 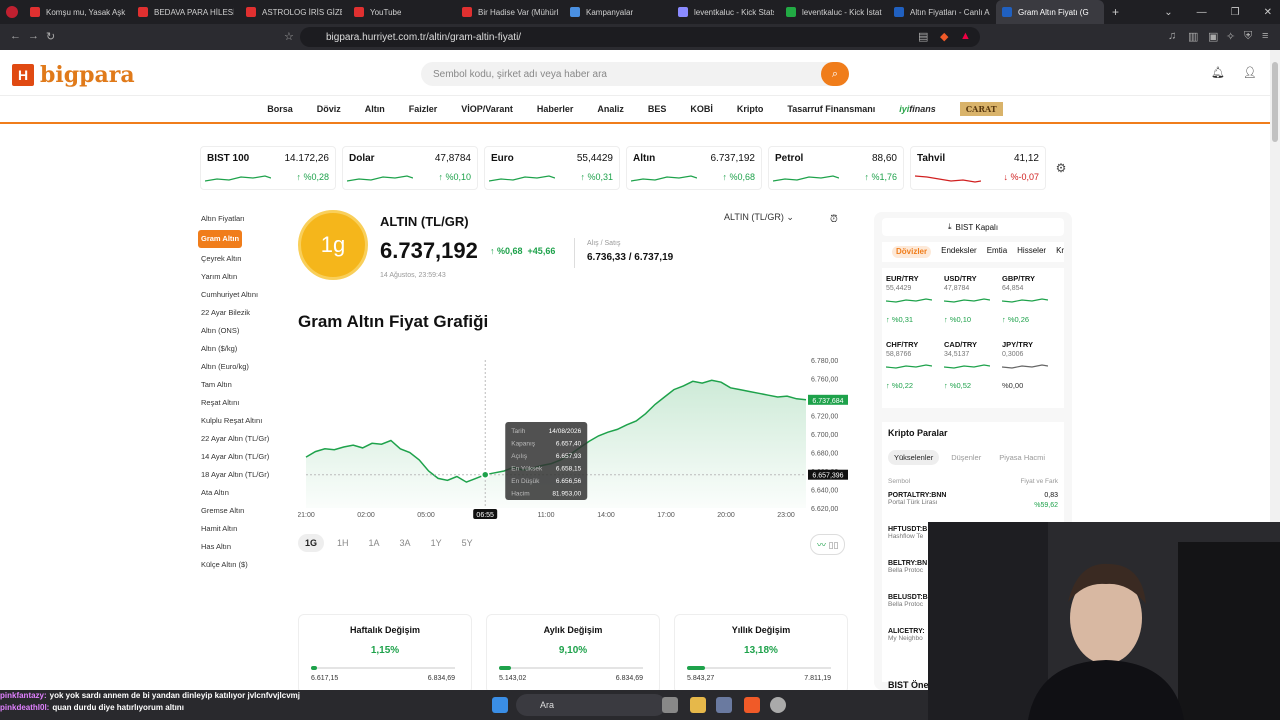 I want to click on sidebar-item: Altın ($/kg), so click(x=238, y=349).